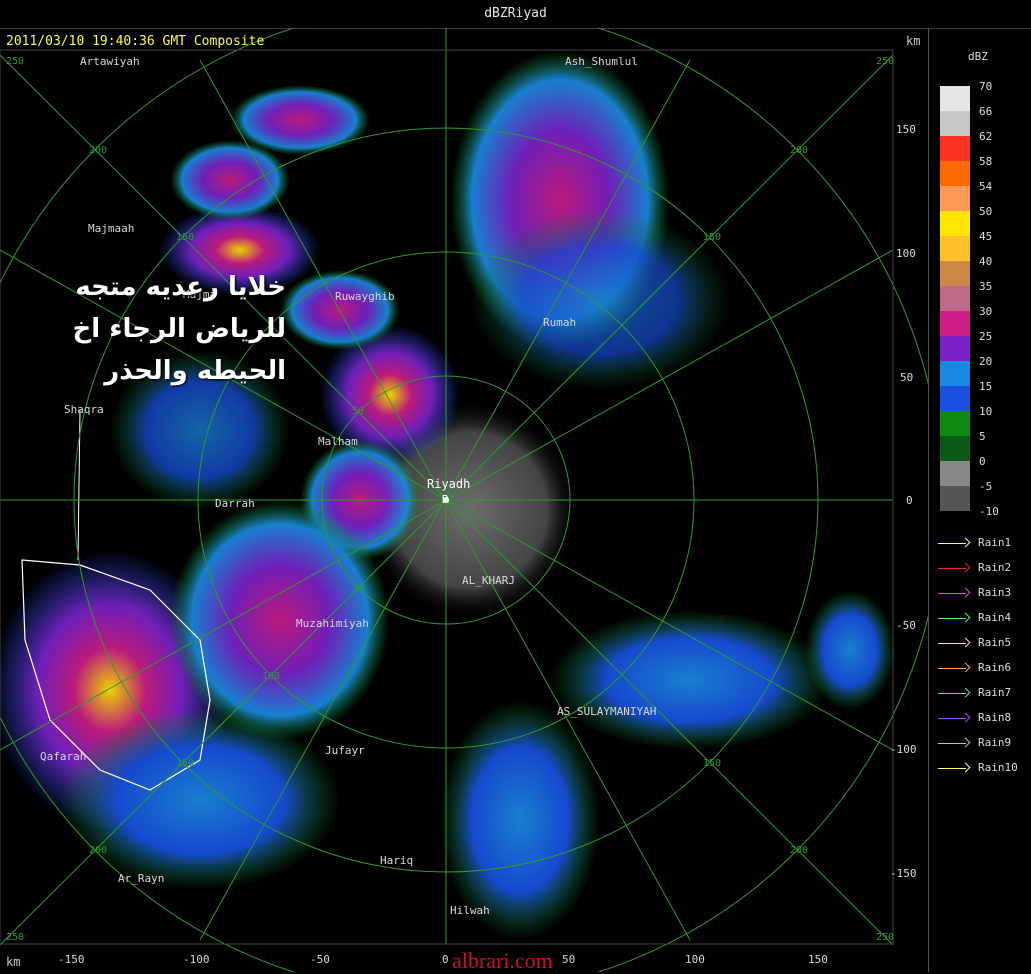 The height and width of the screenshot is (974, 1031). Describe the element at coordinates (235, 503) in the screenshot. I see `place-darrah: Darrah` at that location.